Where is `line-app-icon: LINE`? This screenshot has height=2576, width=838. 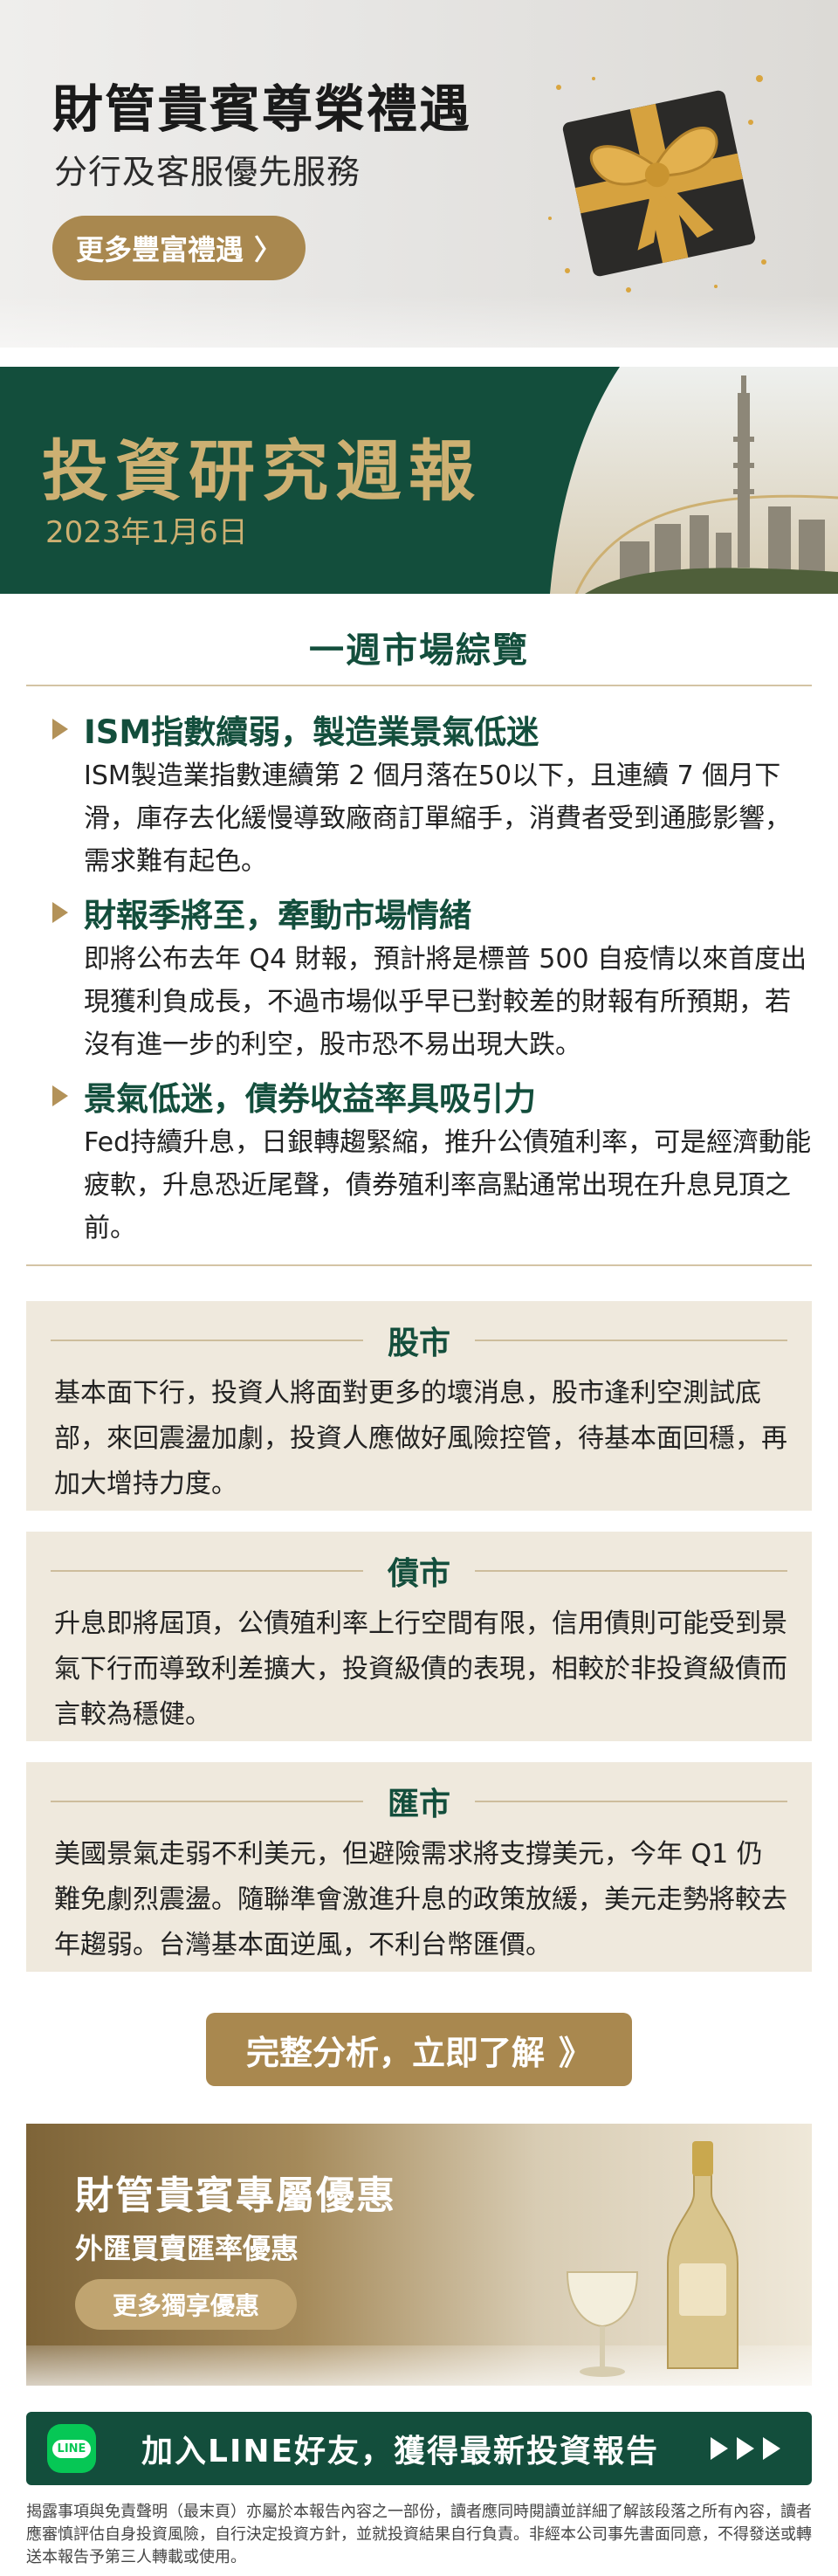 line-app-icon: LINE is located at coordinates (72, 2448).